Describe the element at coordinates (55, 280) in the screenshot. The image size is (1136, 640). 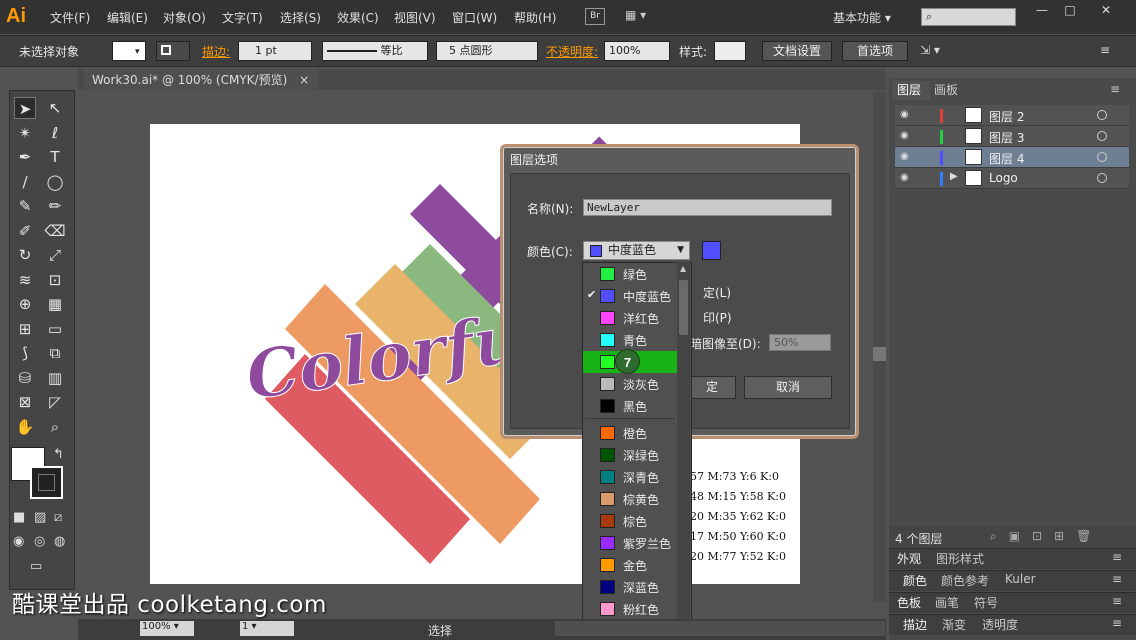
I see `free-transform-tool-icon: ⊡` at that location.